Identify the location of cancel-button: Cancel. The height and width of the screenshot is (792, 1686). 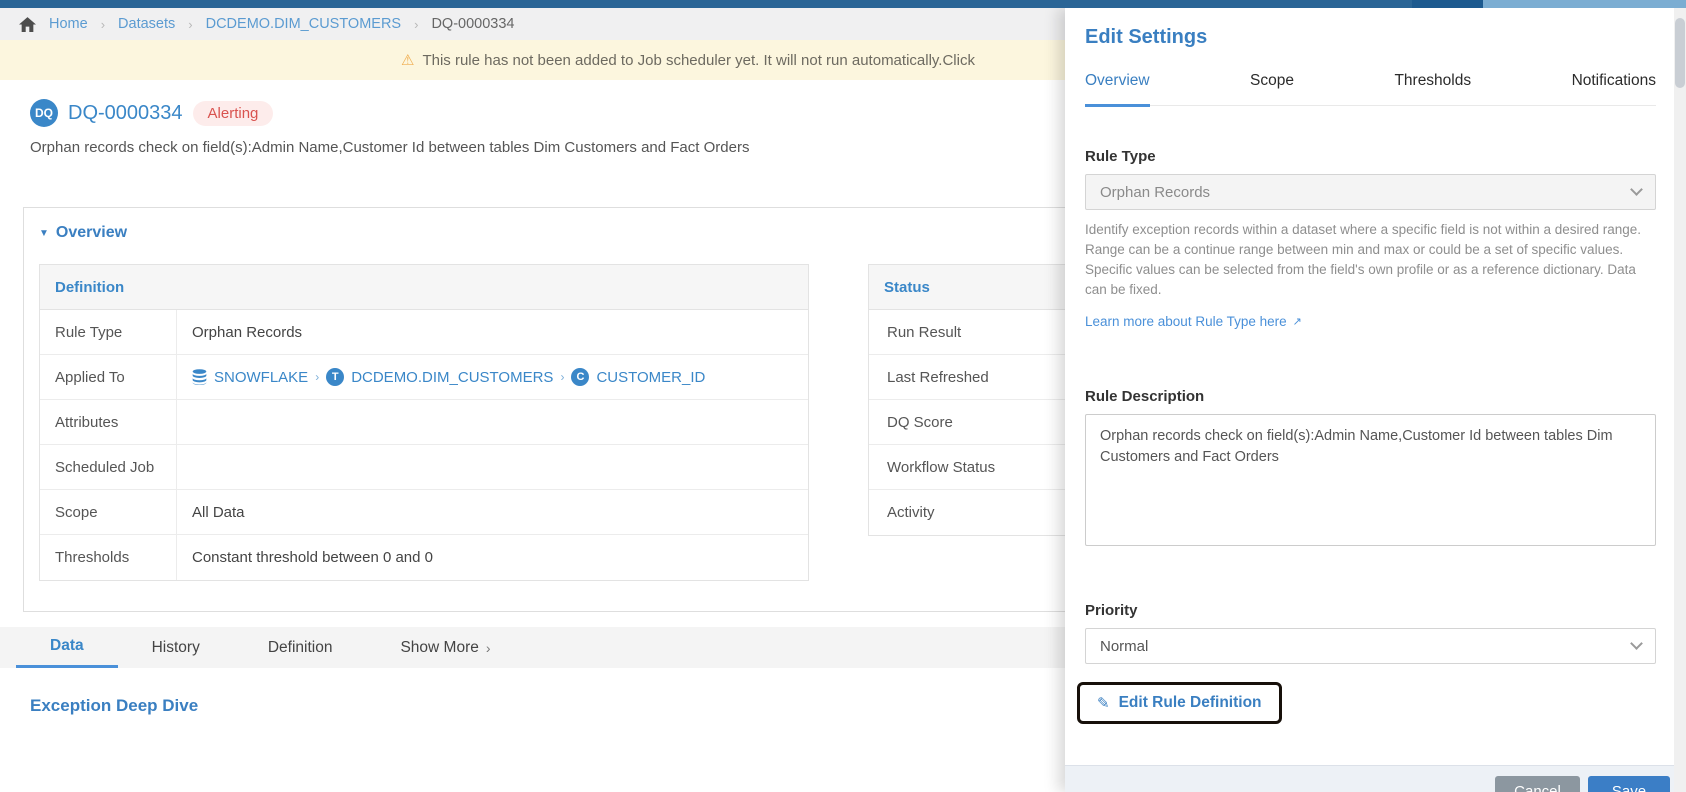
(1537, 784).